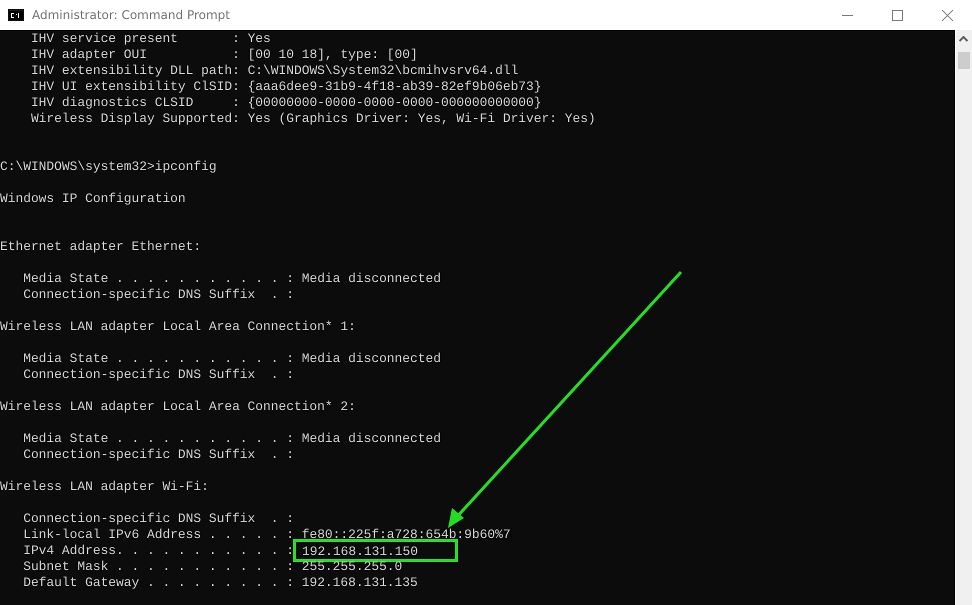 The height and width of the screenshot is (605, 972). I want to click on console-line: Wireless LAN adapter Local Area Connection* 1:, so click(178, 327).